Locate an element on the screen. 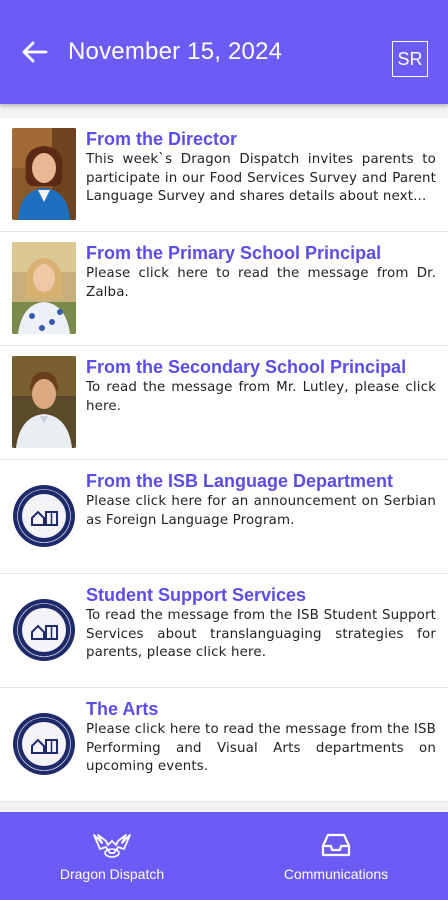  item-title: From the Director is located at coordinates (162, 139).